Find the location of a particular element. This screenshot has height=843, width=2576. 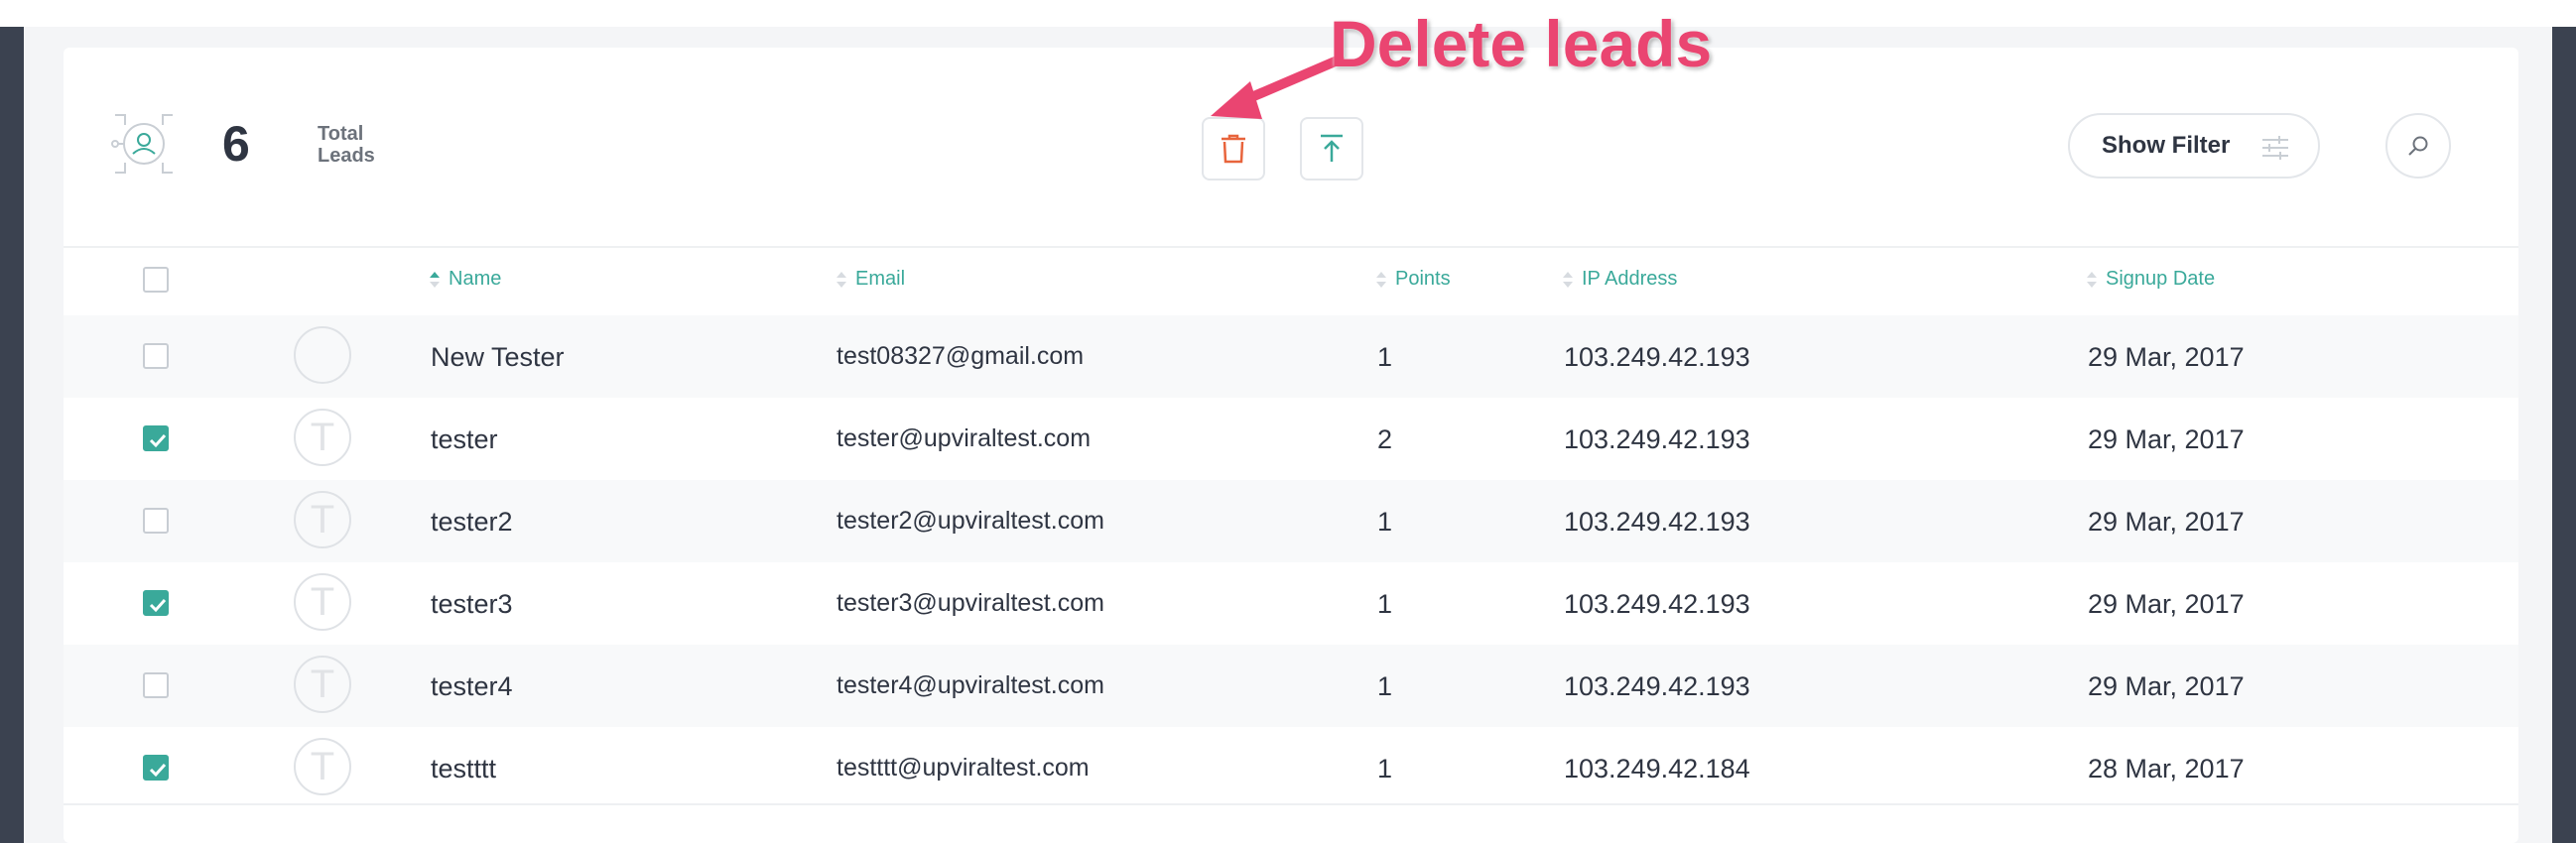

show-filter-button: Show Filter is located at coordinates (2194, 146).